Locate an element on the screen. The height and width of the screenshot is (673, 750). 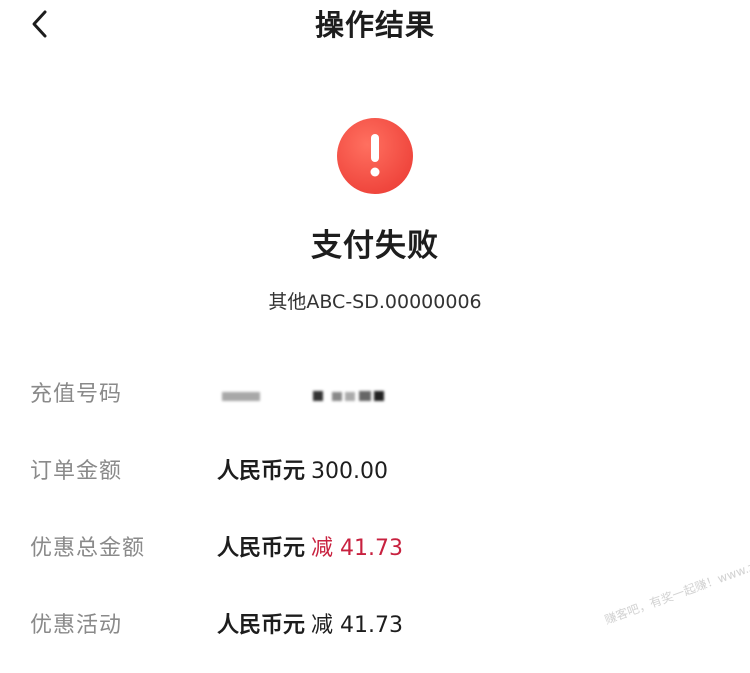
error-status-icon is located at coordinates (375, 156).